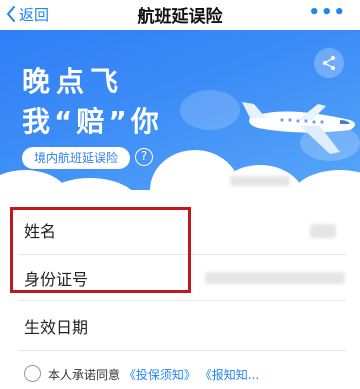 The height and width of the screenshot is (389, 360). What do you see at coordinates (84, 375) in the screenshot?
I see `agreement-prefix: 本人承诺同意` at bounding box center [84, 375].